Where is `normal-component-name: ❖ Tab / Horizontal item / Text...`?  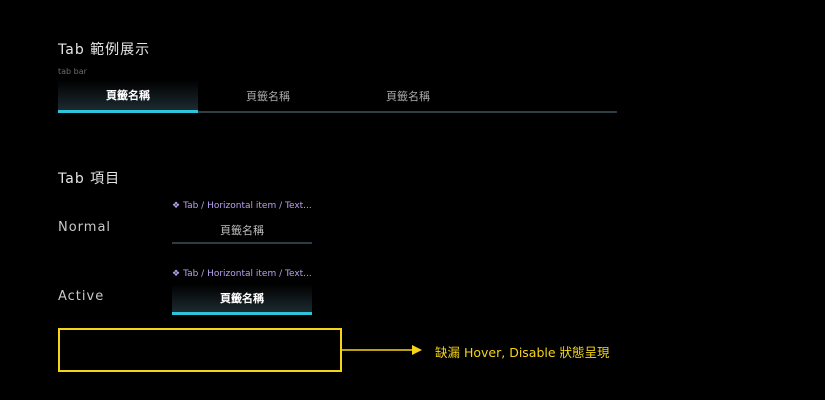
normal-component-name: ❖ Tab / Horizontal item / Text... is located at coordinates (242, 206).